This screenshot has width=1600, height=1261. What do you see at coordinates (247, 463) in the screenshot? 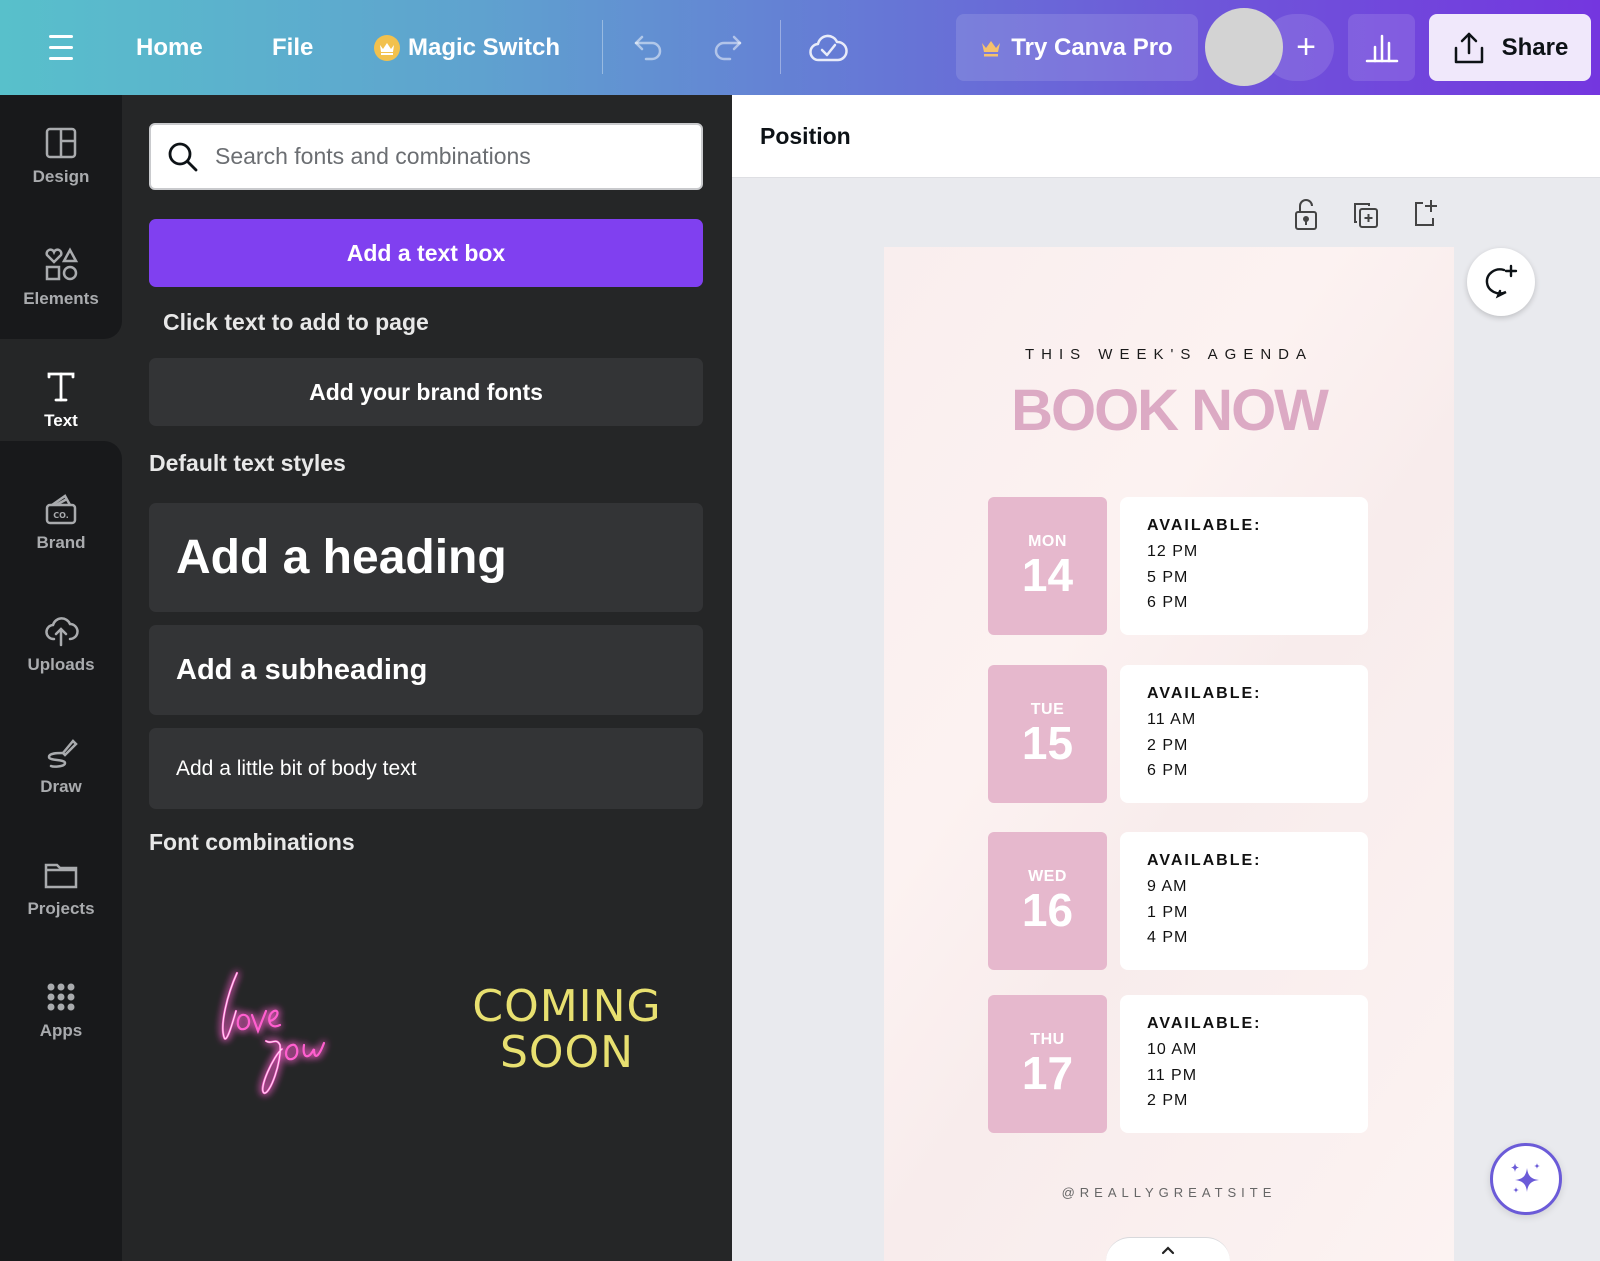
I see `default-text-styles-title: Default text styles` at bounding box center [247, 463].